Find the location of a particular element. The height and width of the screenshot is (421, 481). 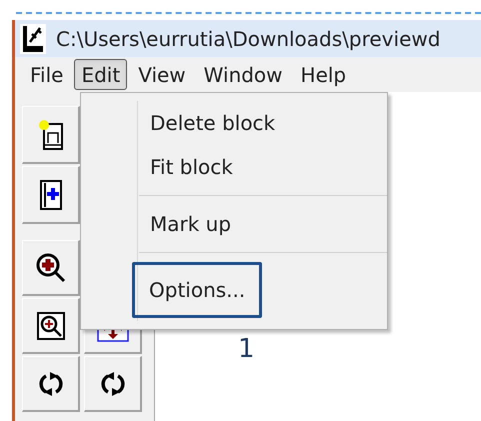

rotate-right-icon is located at coordinates (113, 384).